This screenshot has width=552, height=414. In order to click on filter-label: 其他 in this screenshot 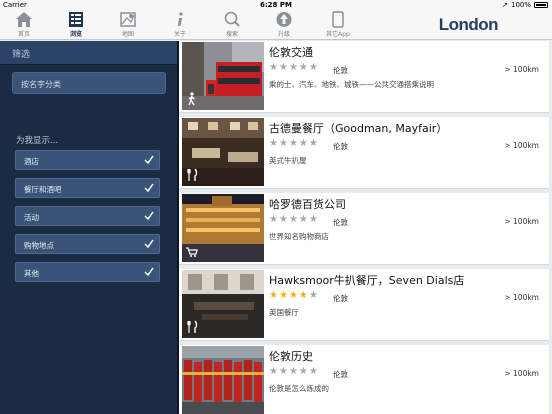, I will do `click(31, 273)`.